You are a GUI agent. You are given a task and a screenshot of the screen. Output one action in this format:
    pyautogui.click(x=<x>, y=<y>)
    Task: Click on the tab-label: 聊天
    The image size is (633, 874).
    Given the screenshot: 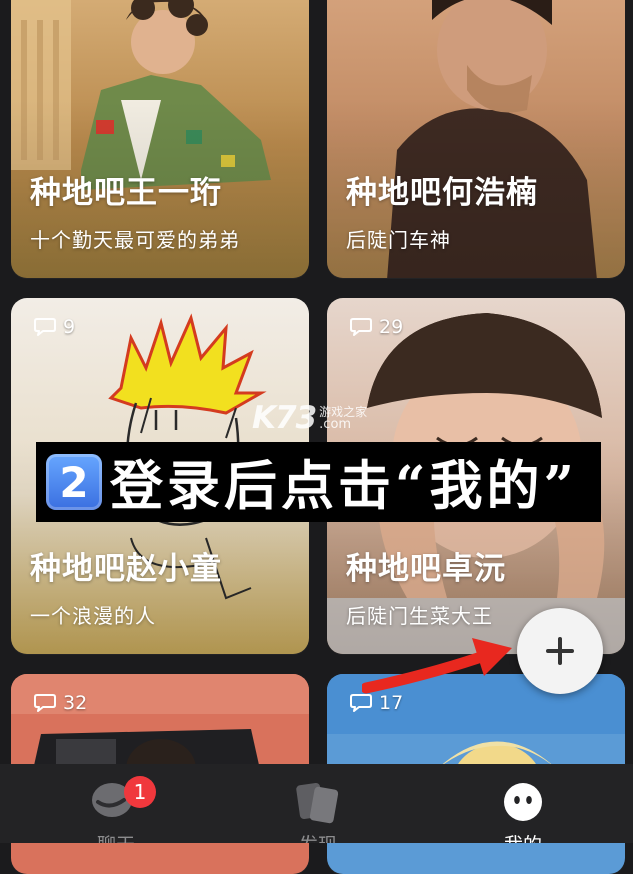 What is the action you would take?
    pyautogui.click(x=116, y=836)
    